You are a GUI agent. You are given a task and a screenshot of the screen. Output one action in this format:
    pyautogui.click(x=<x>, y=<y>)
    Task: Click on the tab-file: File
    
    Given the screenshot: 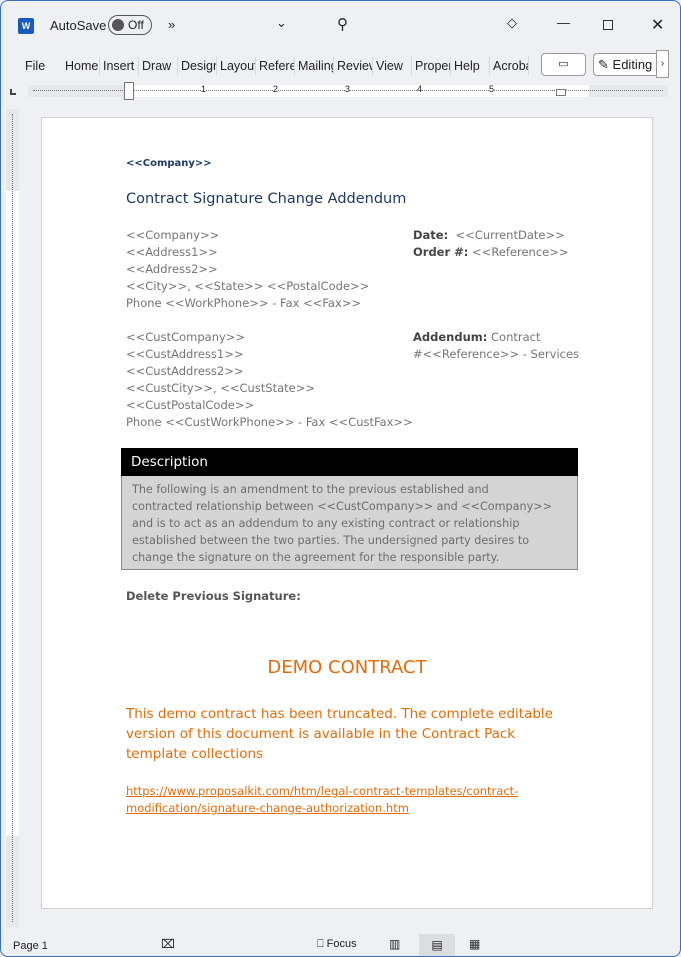 What is the action you would take?
    pyautogui.click(x=42, y=66)
    